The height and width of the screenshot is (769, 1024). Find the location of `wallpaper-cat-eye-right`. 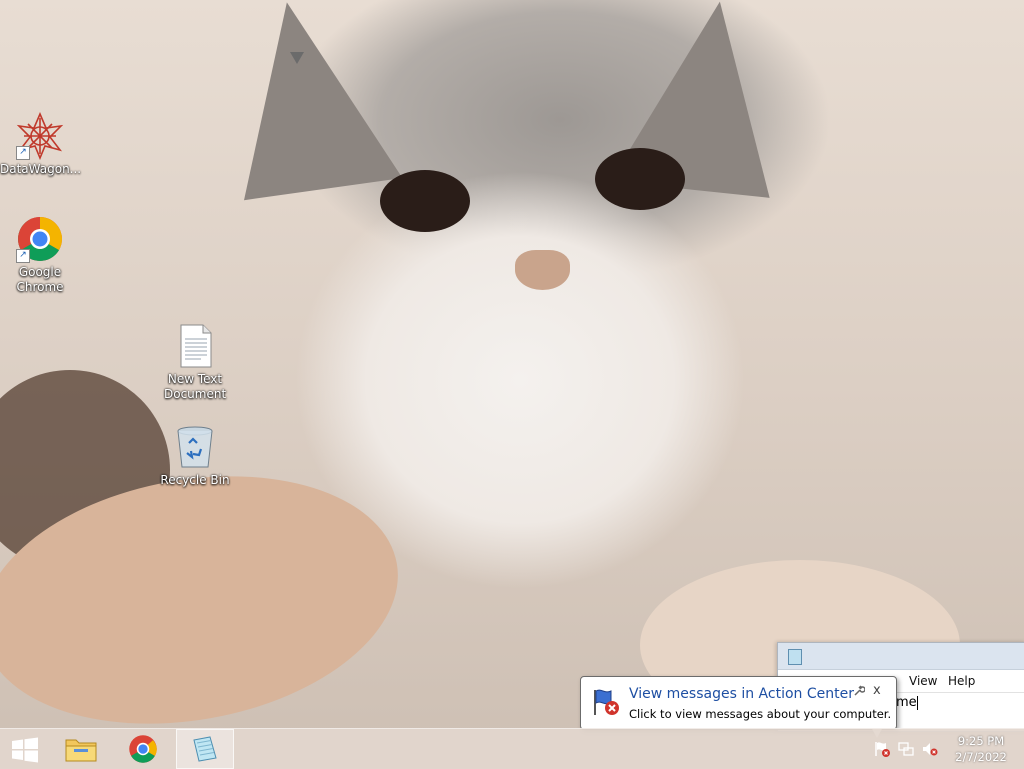

wallpaper-cat-eye-right is located at coordinates (640, 179).